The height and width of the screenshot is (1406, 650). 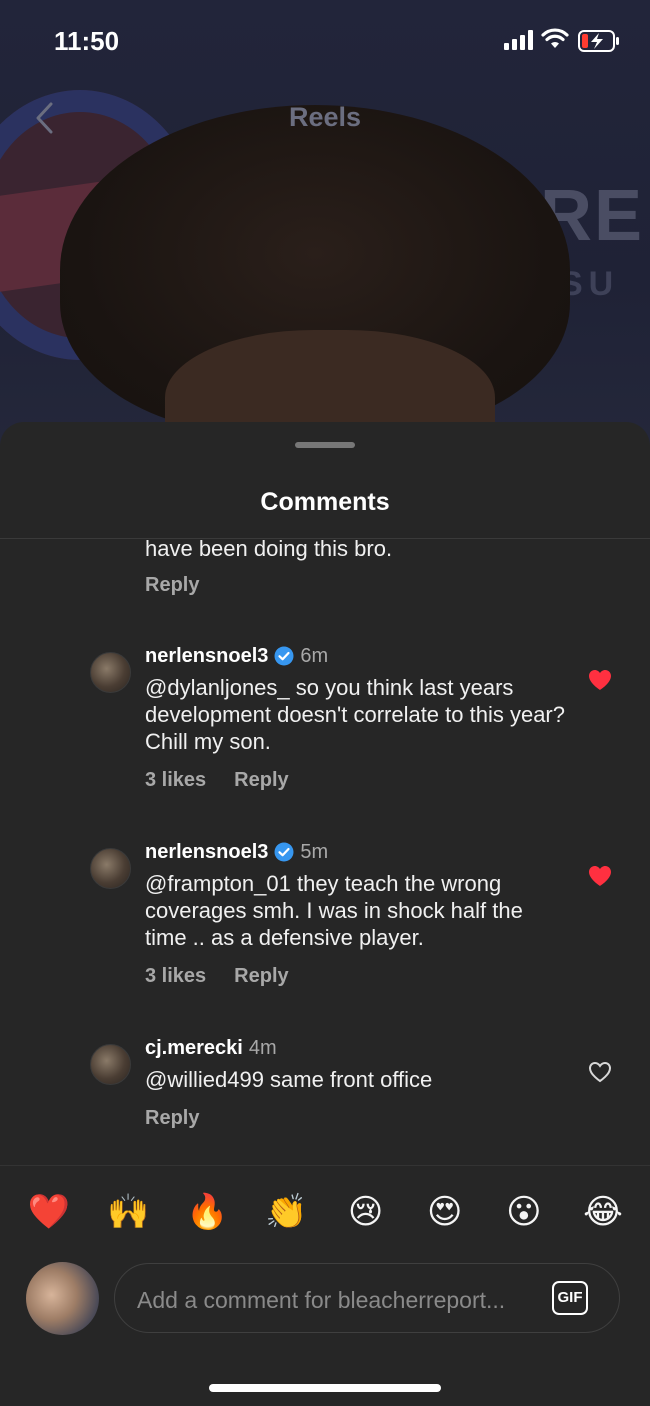 What do you see at coordinates (128, 1212) in the screenshot?
I see `reaction-raising-hands: 🙌` at bounding box center [128, 1212].